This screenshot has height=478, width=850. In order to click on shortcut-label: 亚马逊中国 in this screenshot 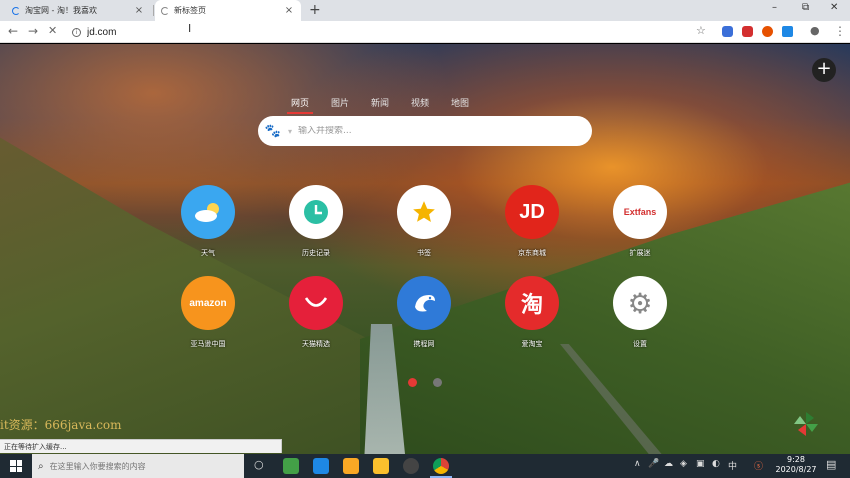, I will do `click(208, 344)`.